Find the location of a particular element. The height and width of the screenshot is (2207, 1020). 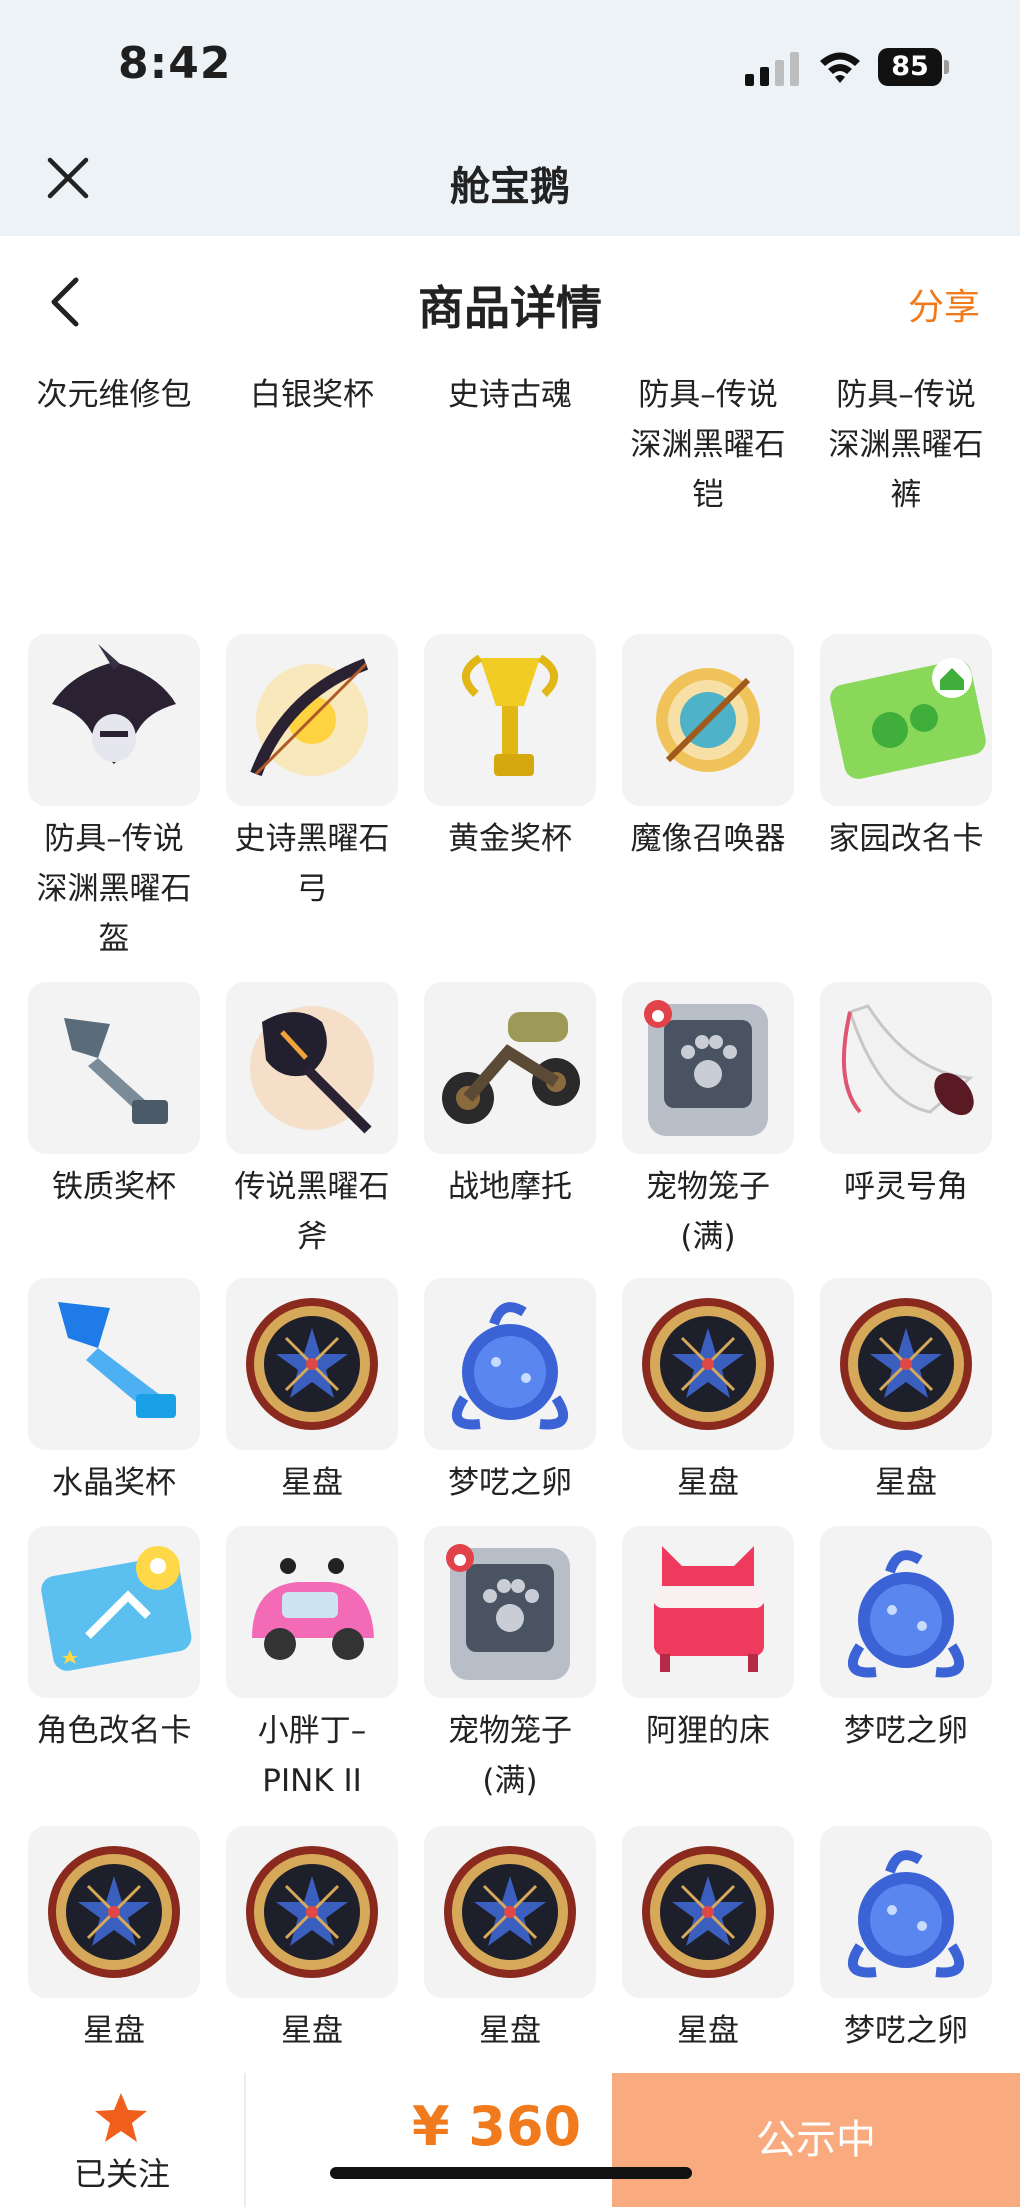

price-value: ¥ 360 is located at coordinates (497, 2126).